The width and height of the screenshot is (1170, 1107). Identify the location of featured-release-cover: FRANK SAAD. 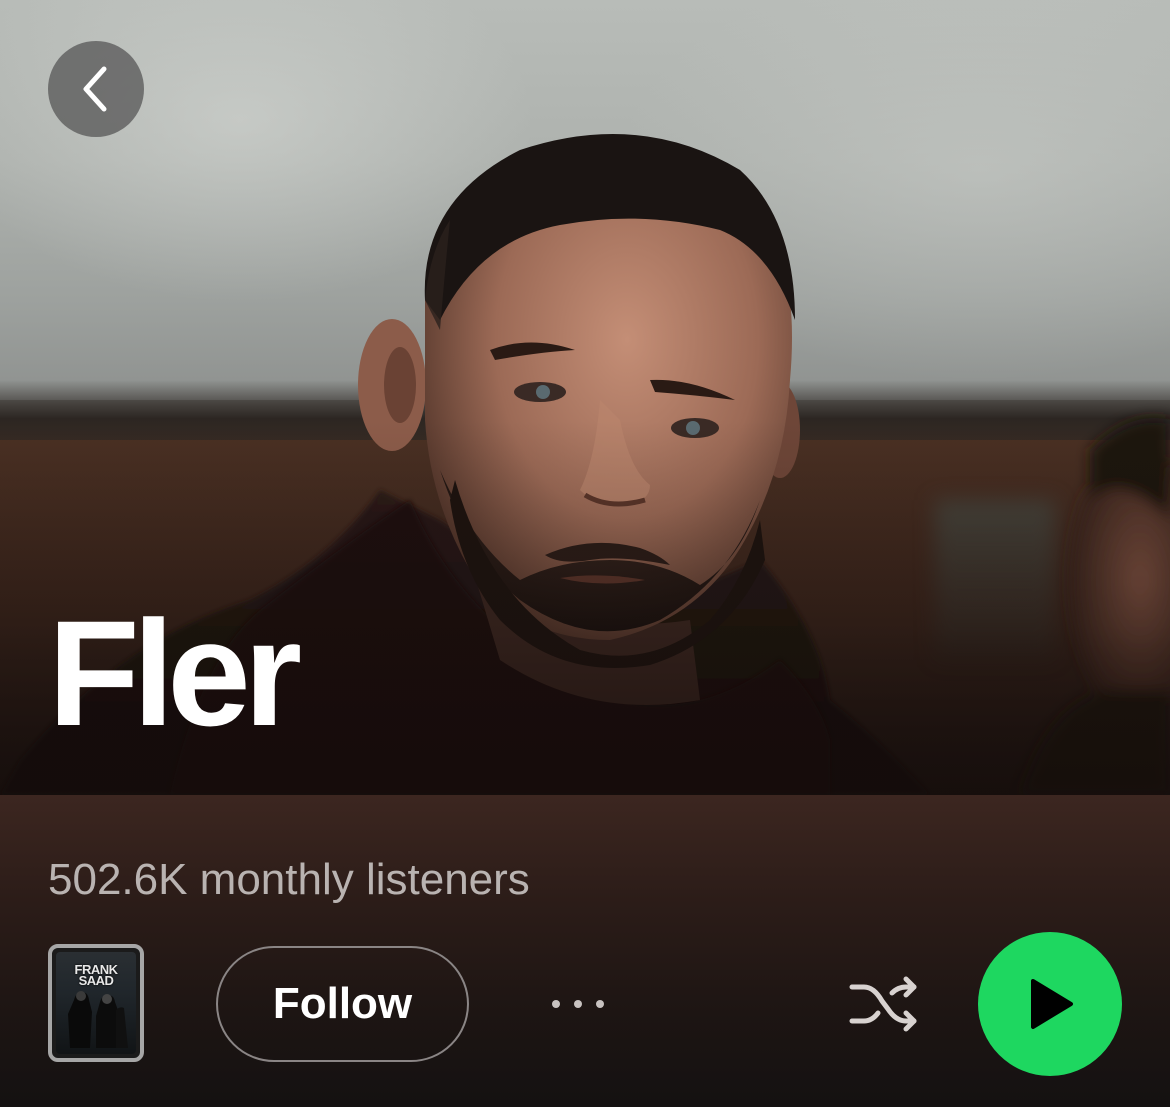
(96, 1003).